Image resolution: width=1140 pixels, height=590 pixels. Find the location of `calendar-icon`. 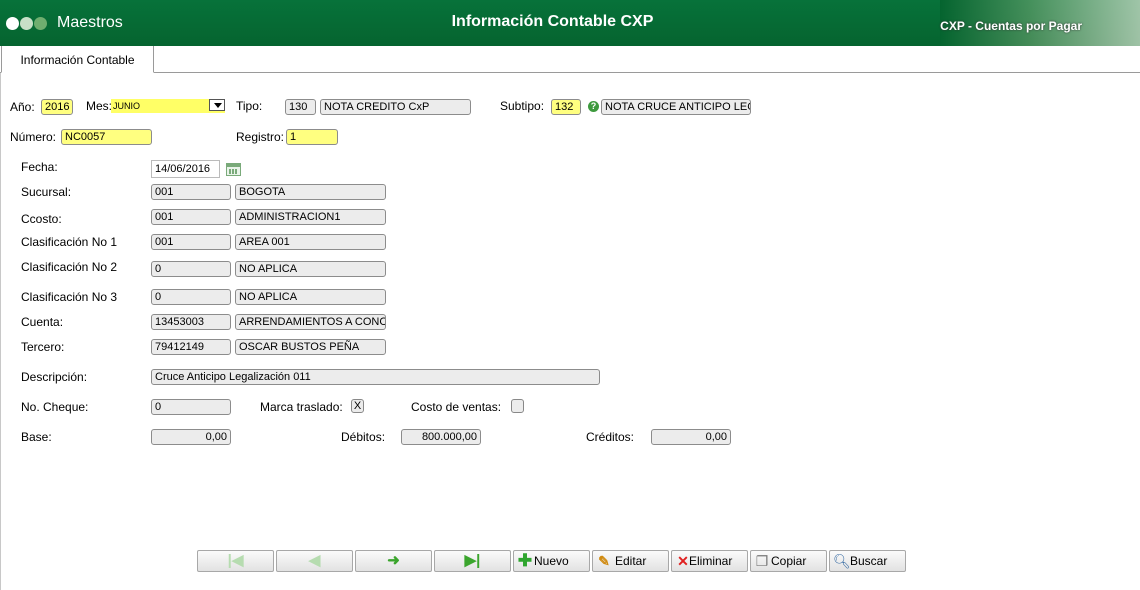

calendar-icon is located at coordinates (233, 169).